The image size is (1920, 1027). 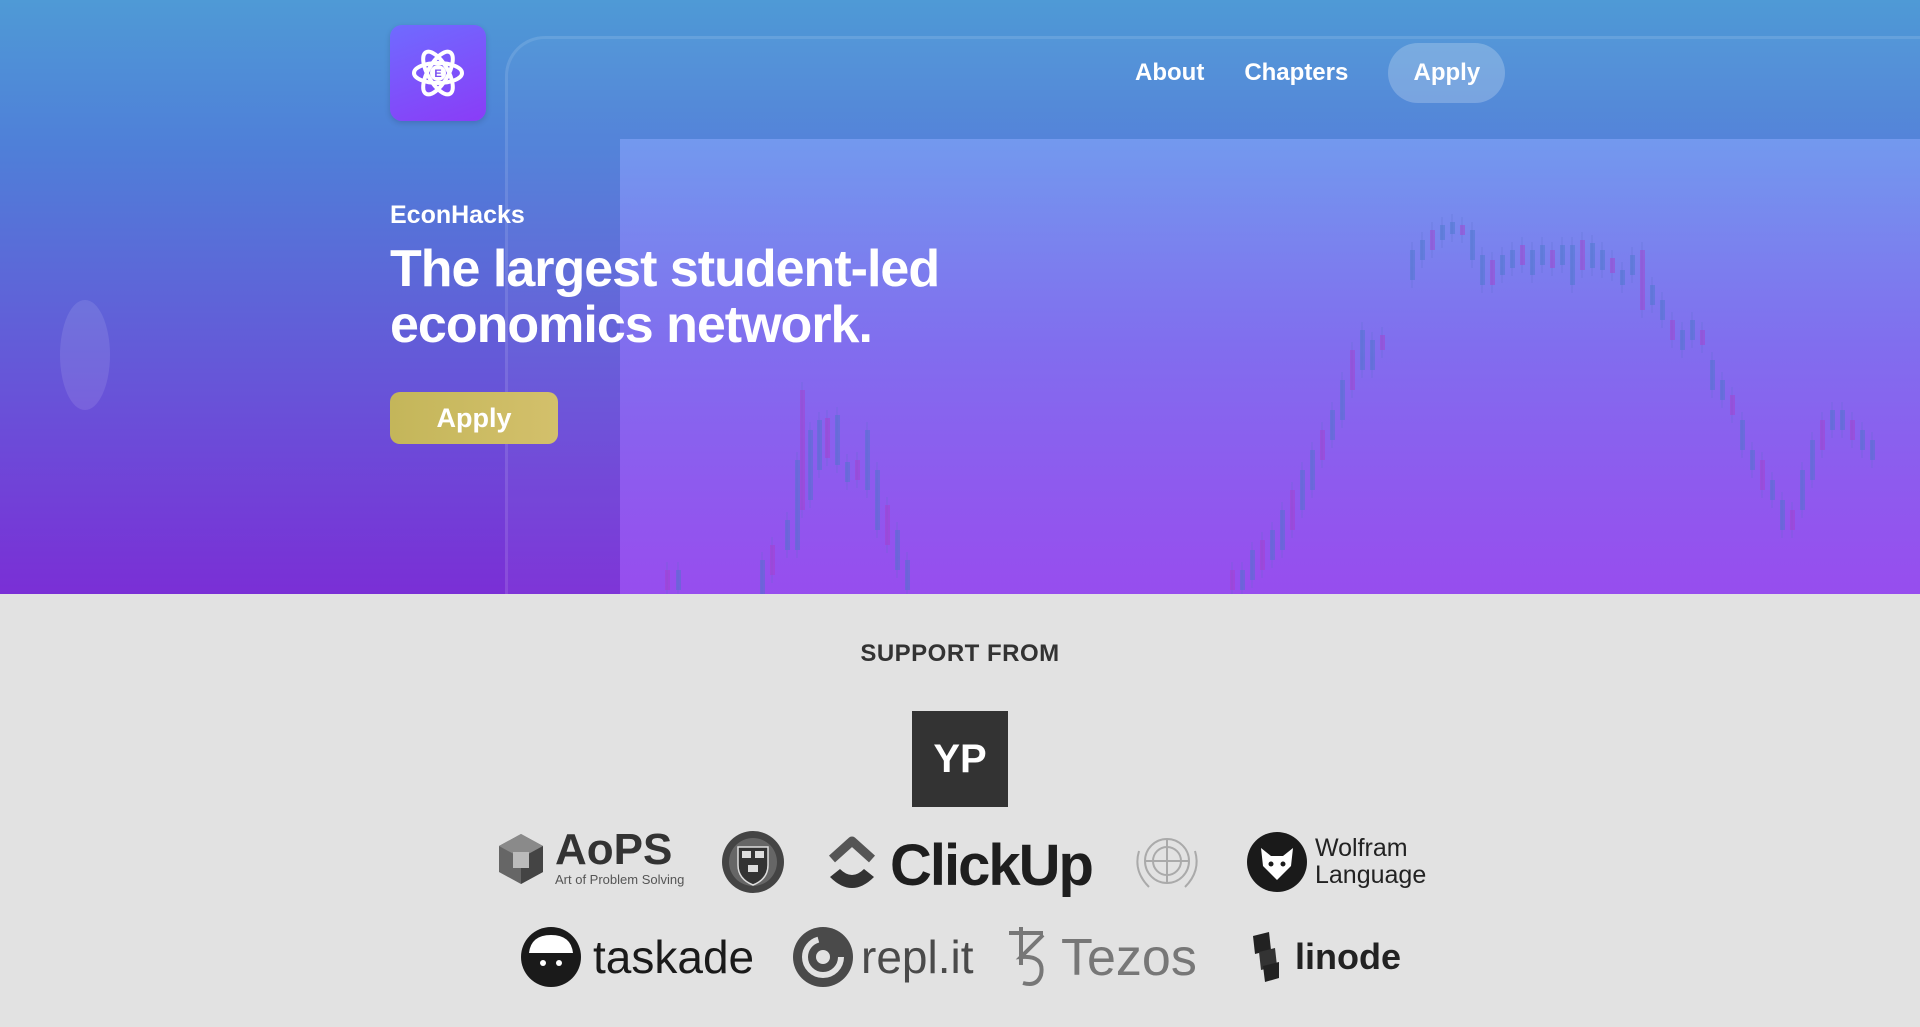 I want to click on aops-cube-icon, so click(x=521, y=858).